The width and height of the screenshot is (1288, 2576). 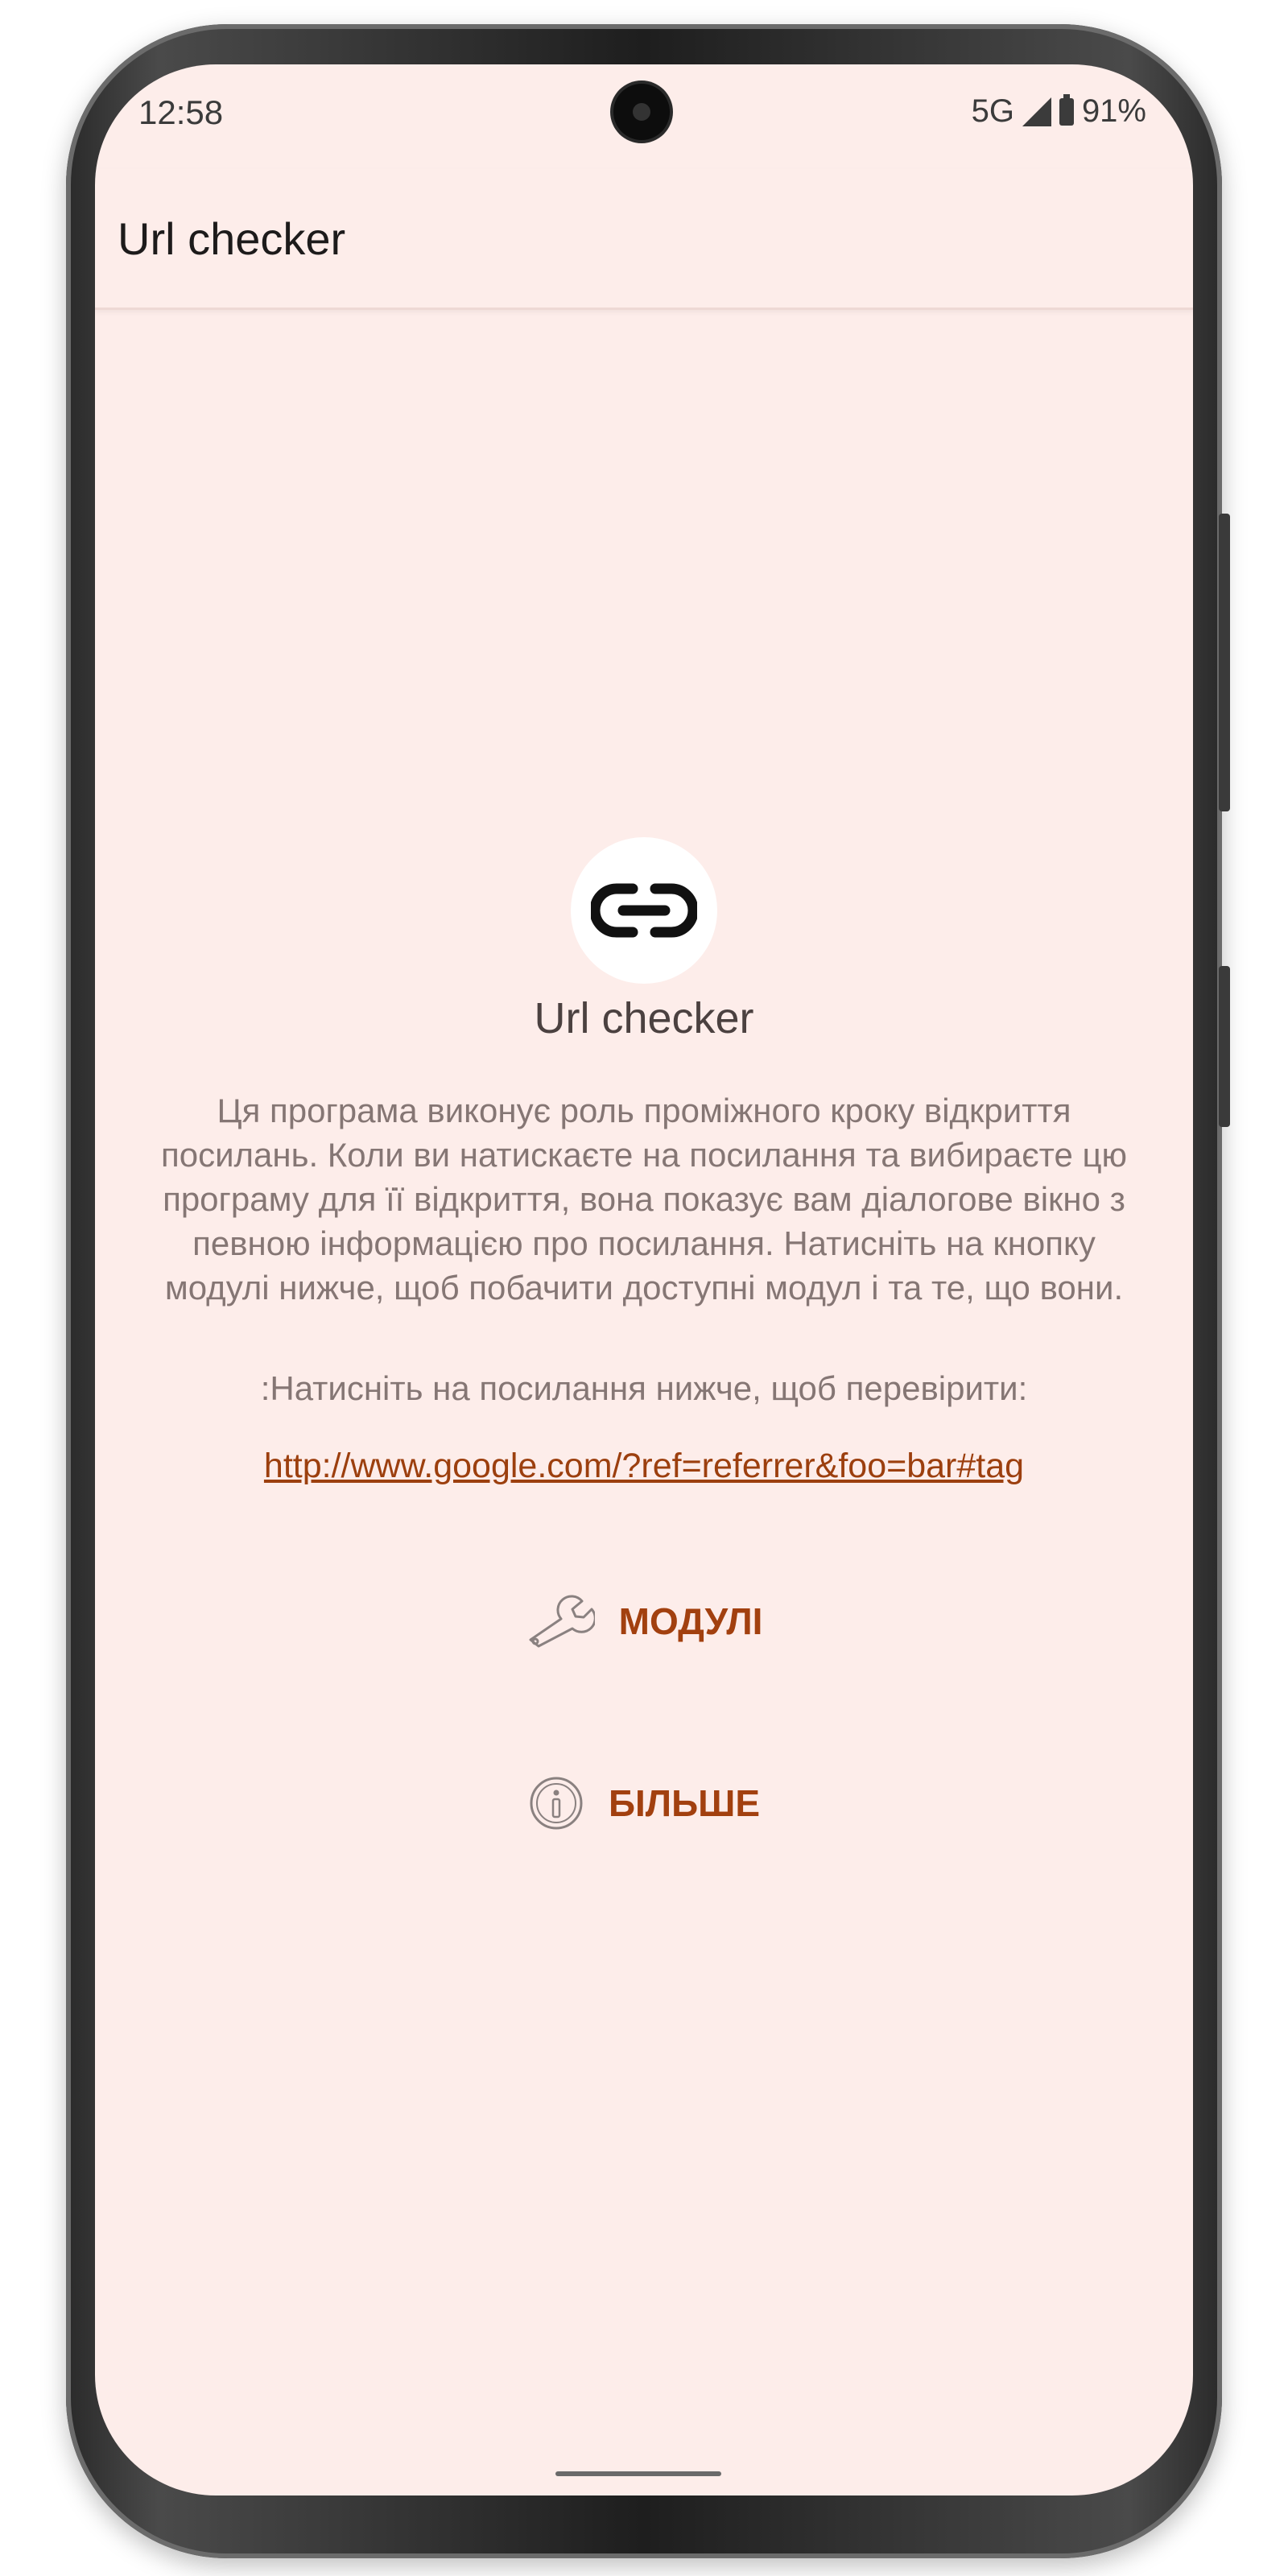 I want to click on modules-button-label: МОДУЛІ, so click(x=690, y=1621).